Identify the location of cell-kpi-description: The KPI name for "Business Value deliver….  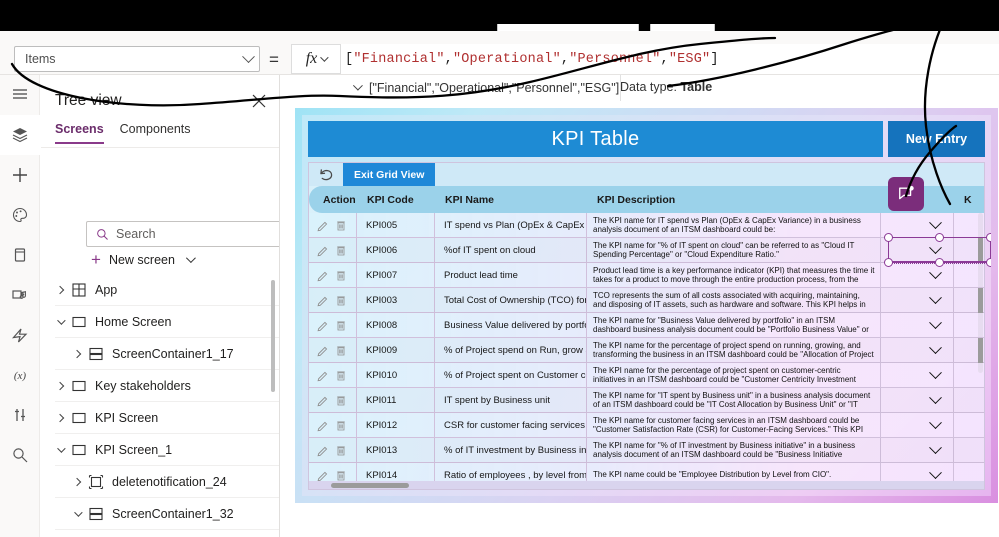
(734, 325).